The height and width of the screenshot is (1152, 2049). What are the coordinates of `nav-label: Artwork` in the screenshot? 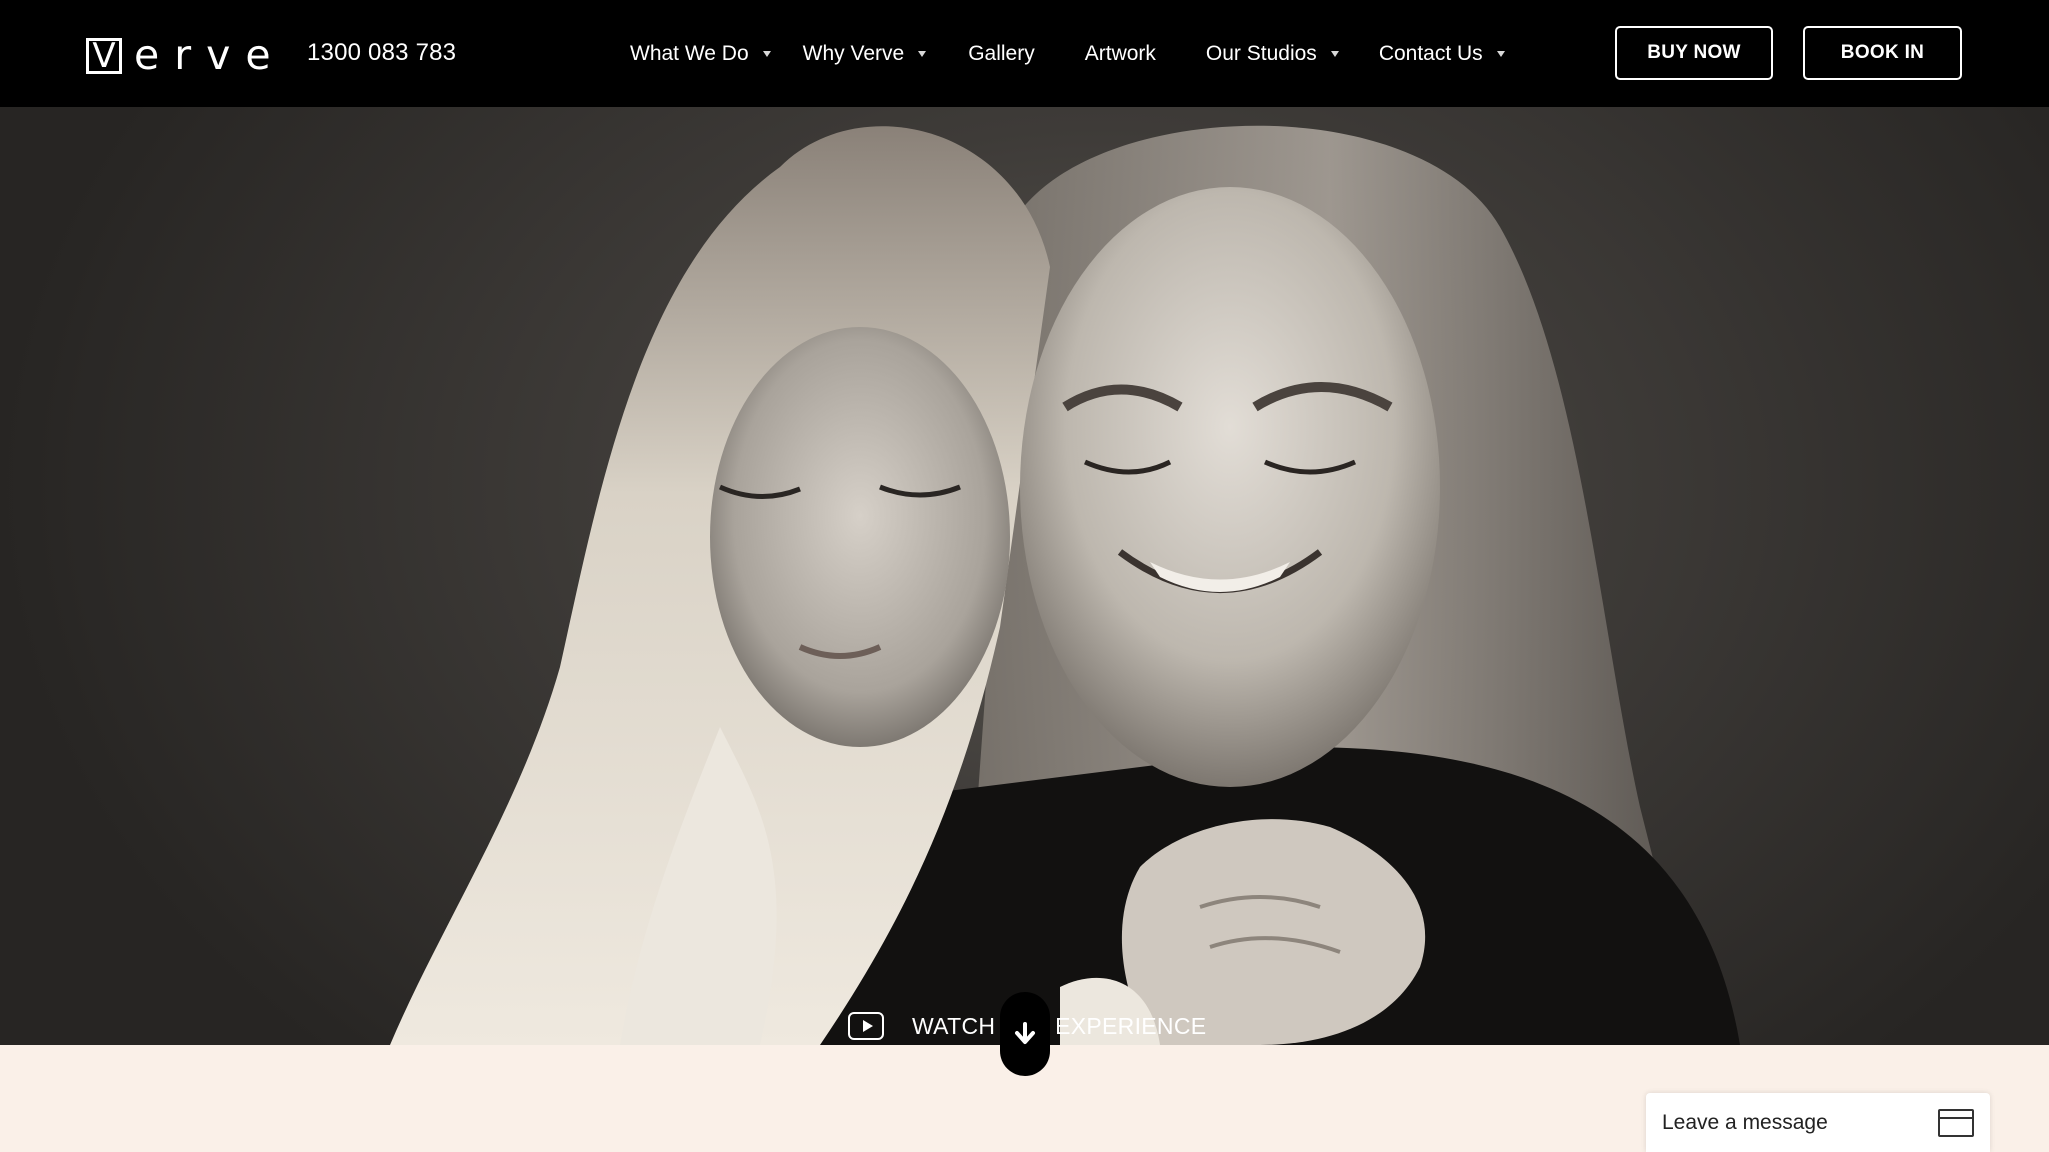 It's located at (1120, 53).